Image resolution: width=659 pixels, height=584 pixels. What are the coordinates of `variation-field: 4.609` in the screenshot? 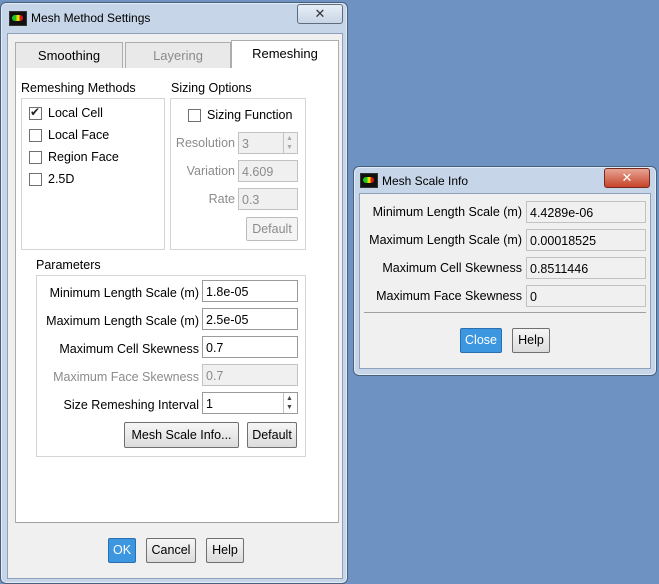 It's located at (268, 171).